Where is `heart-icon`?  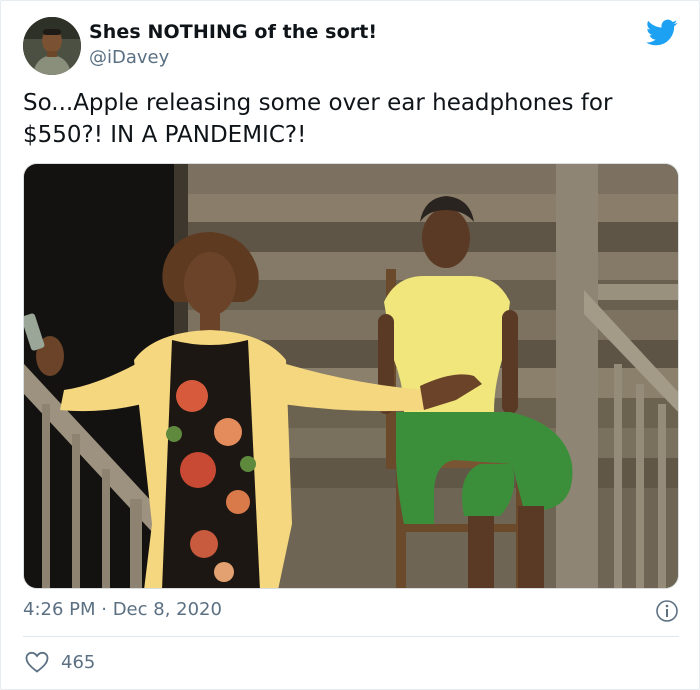
heart-icon is located at coordinates (37, 662).